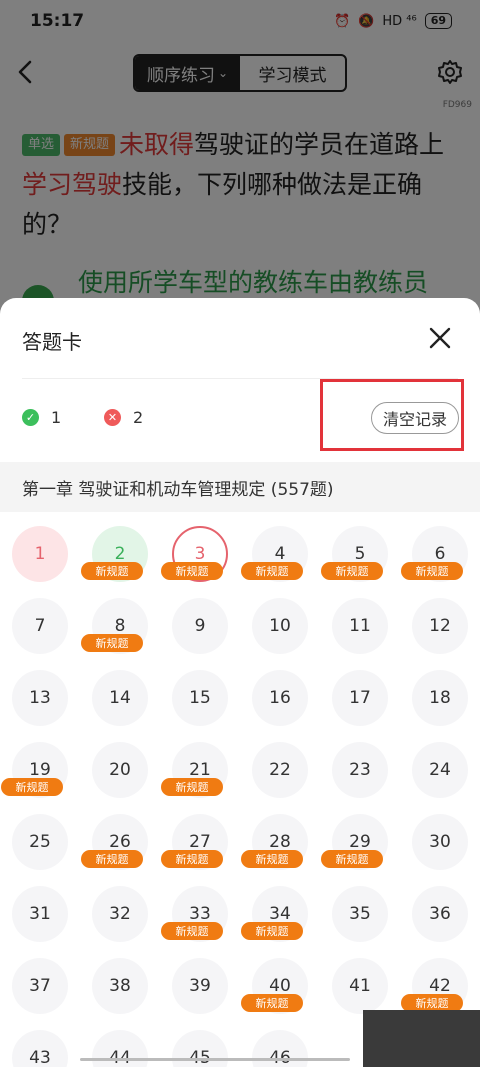 The width and height of the screenshot is (480, 1067). I want to click on question-number: 46, so click(280, 1048).